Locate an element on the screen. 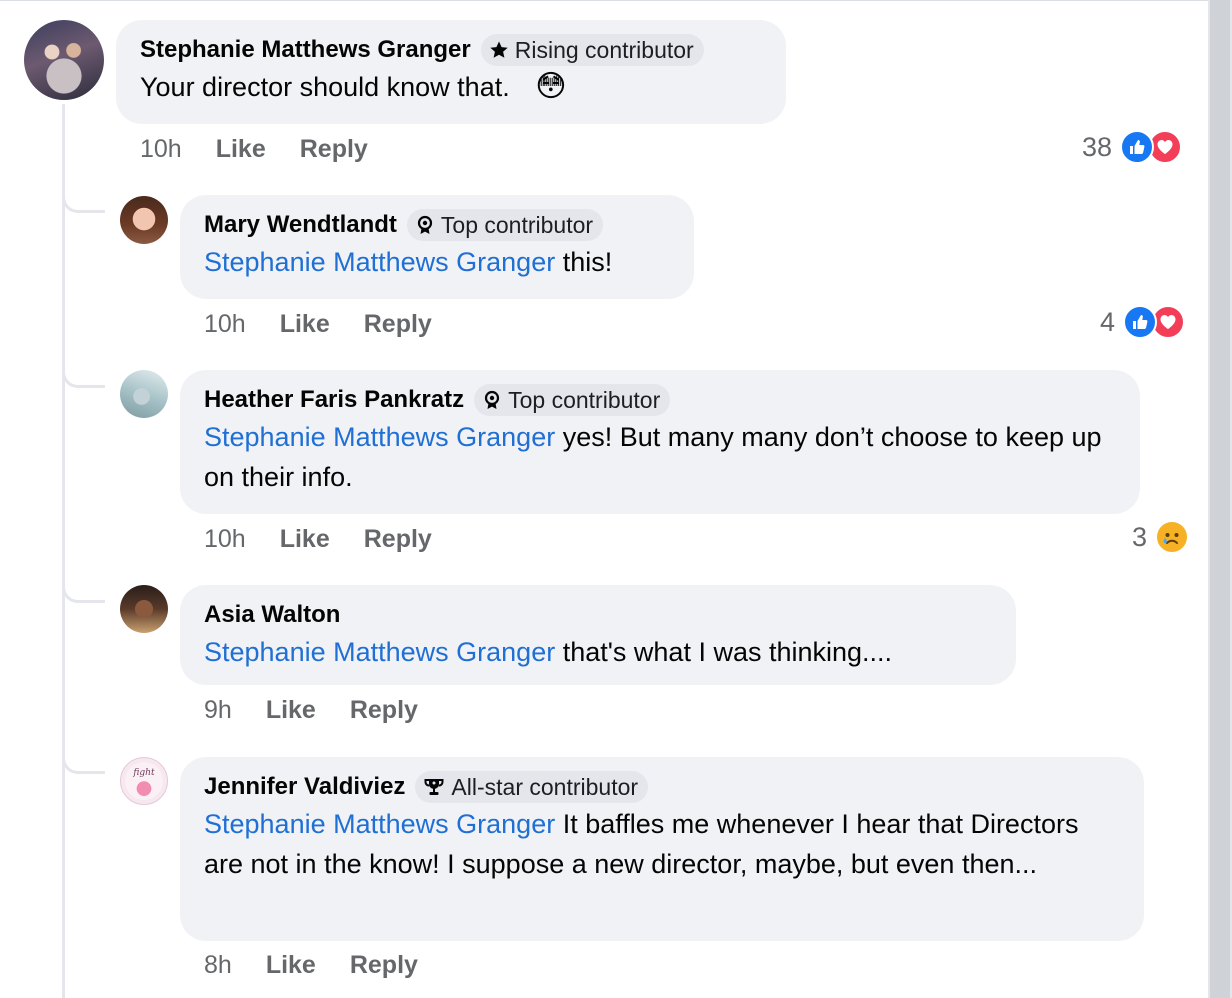 This screenshot has width=1232, height=998. scrollbar-thumb is located at coordinates (1220, 499).